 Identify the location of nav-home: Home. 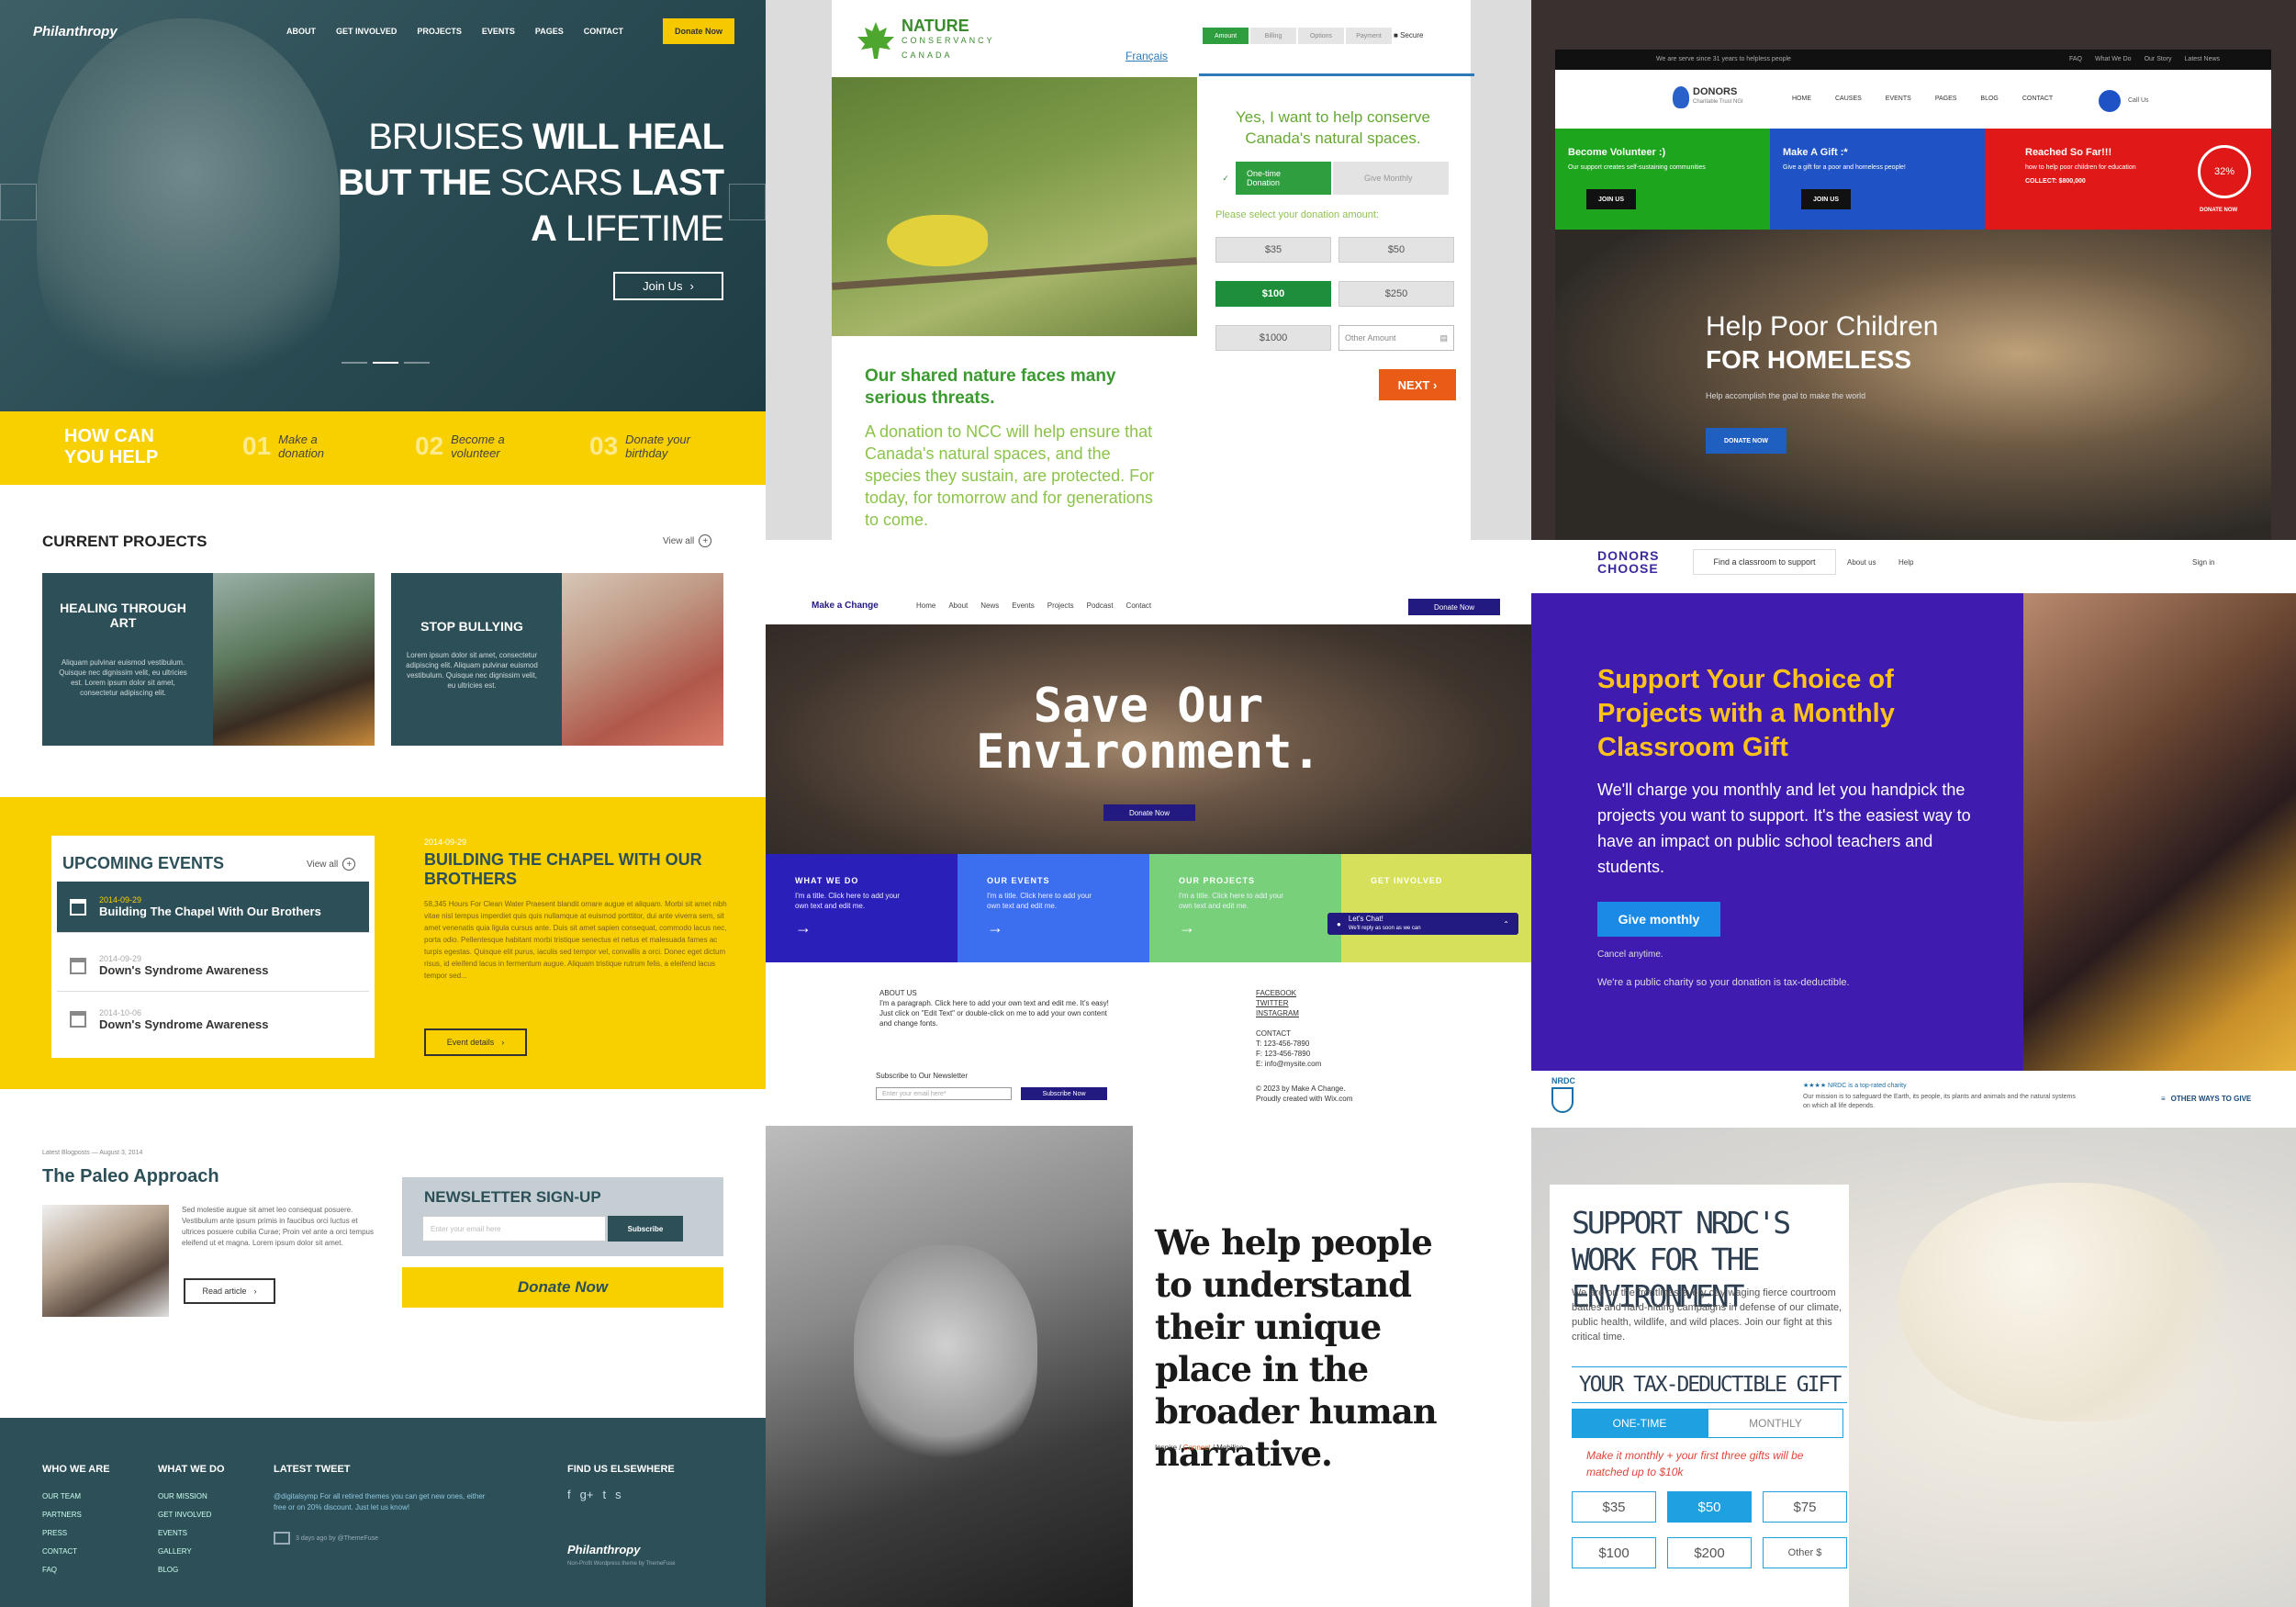
(925, 605).